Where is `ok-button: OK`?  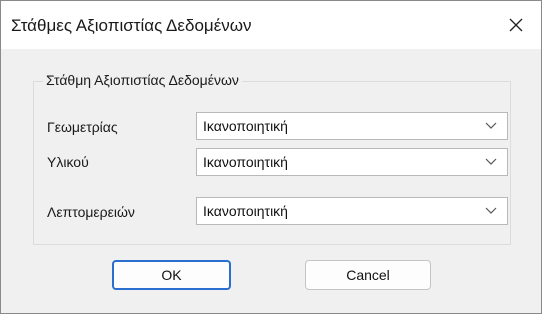
ok-button: OK is located at coordinates (171, 275).